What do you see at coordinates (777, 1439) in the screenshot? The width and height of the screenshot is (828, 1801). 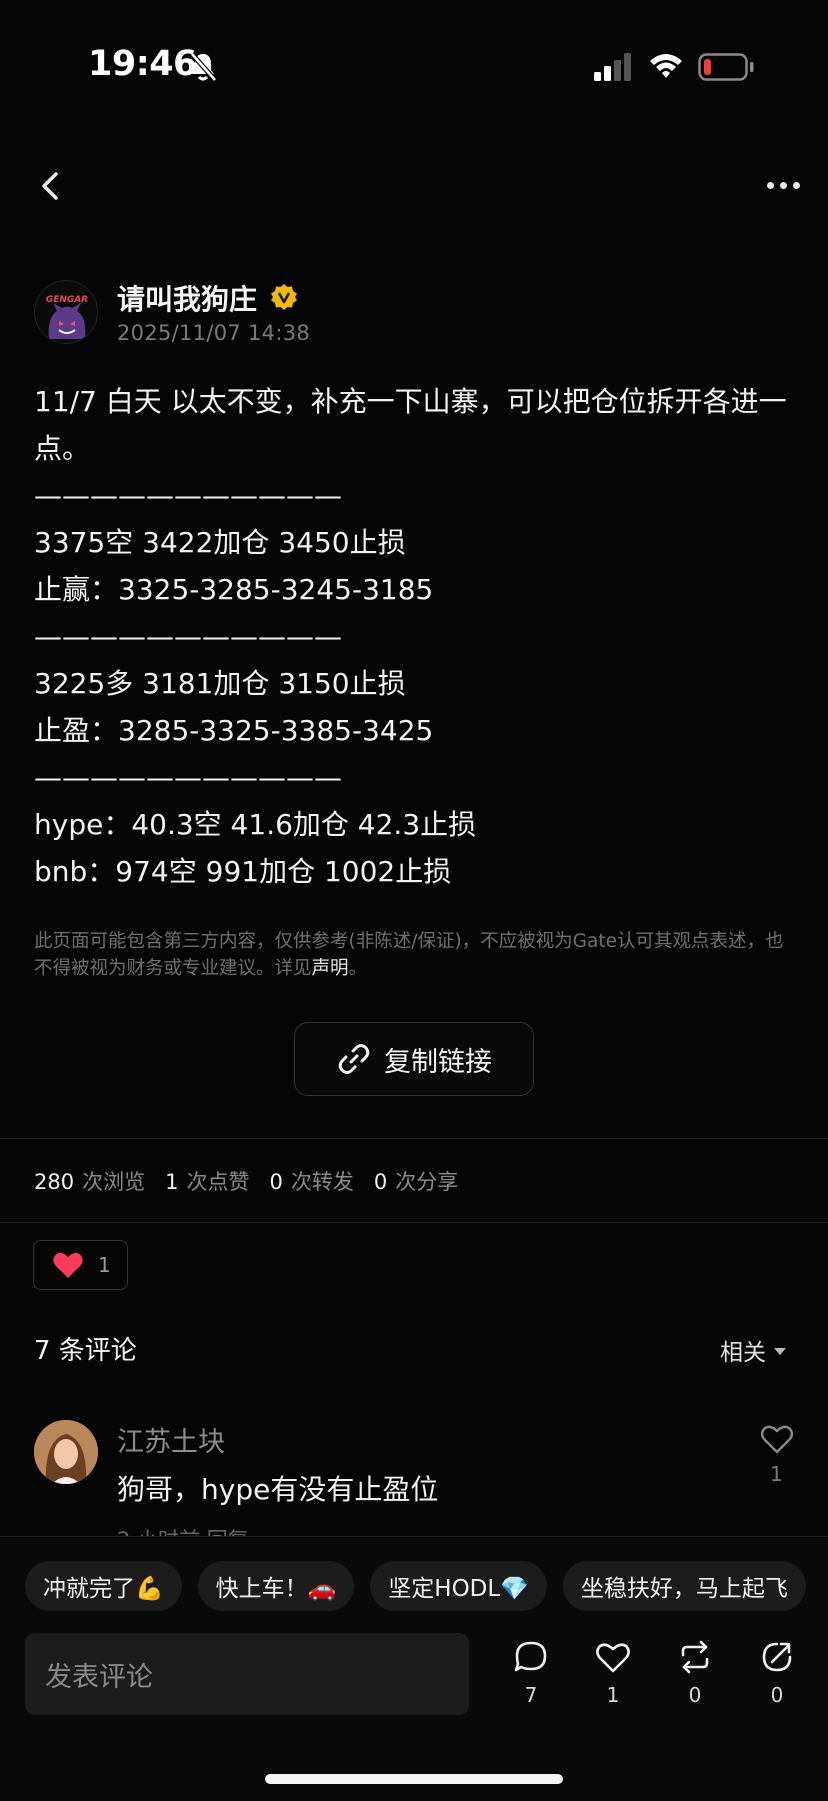 I see `comment-like-icon` at bounding box center [777, 1439].